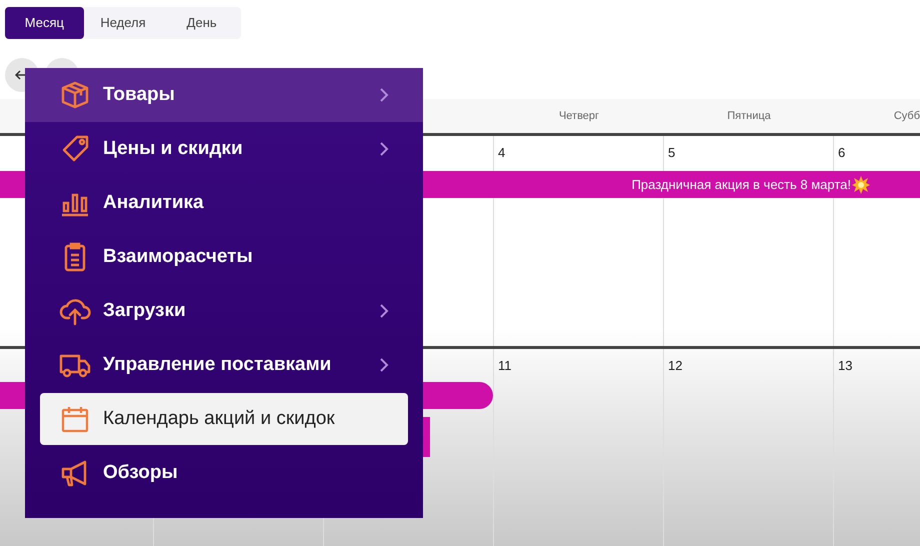 The height and width of the screenshot is (546, 920). What do you see at coordinates (75, 95) in the screenshot?
I see `box-icon` at bounding box center [75, 95].